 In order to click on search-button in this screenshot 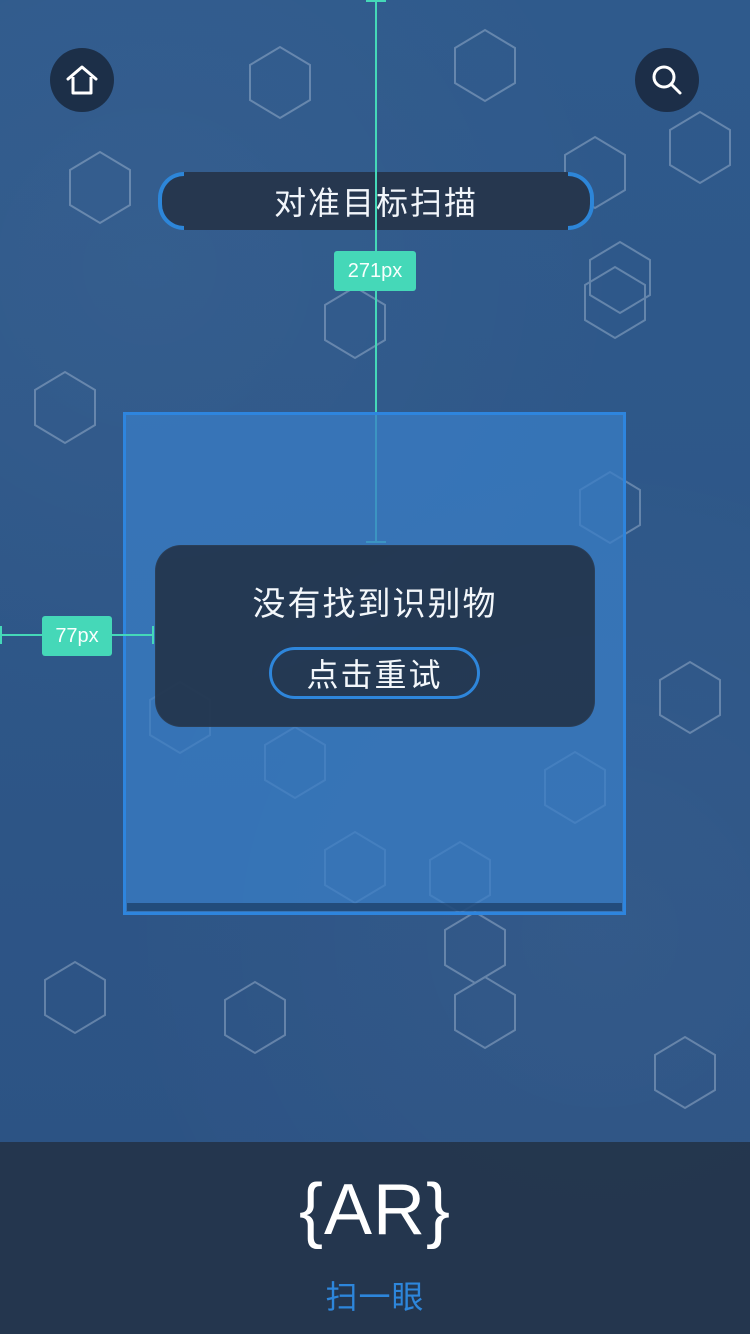, I will do `click(667, 80)`.